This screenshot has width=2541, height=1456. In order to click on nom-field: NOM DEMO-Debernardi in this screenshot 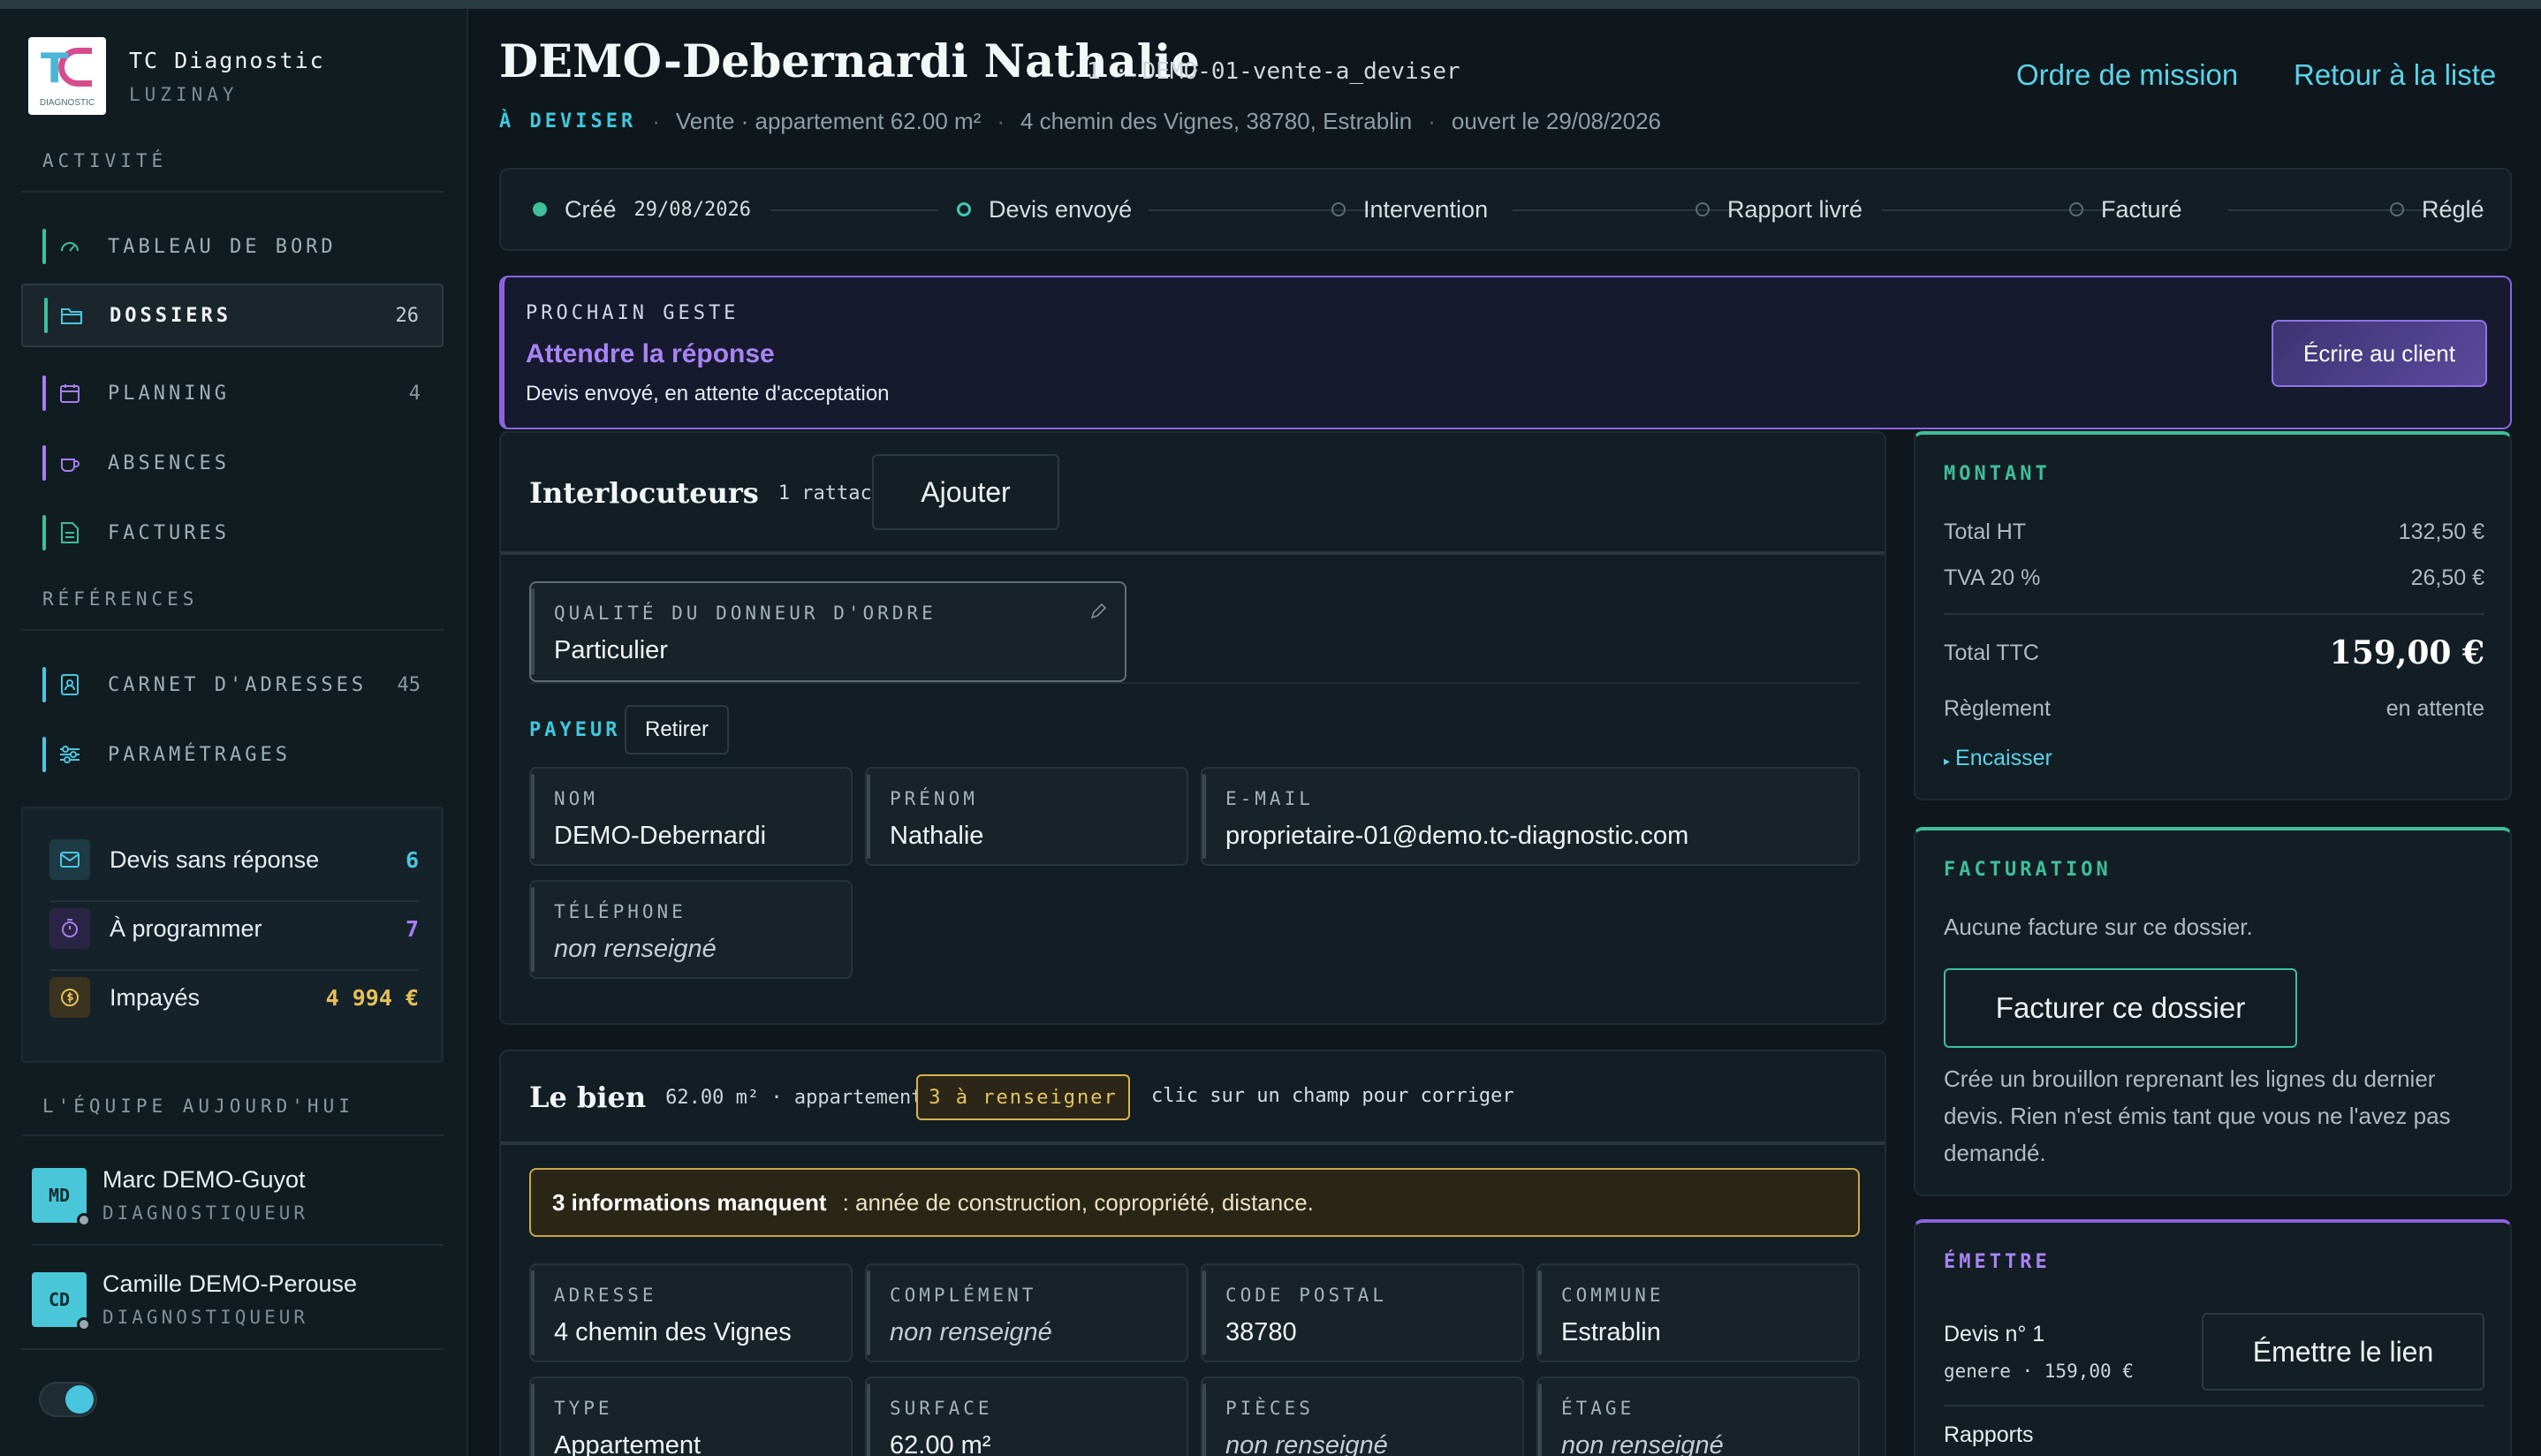, I will do `click(691, 817)`.